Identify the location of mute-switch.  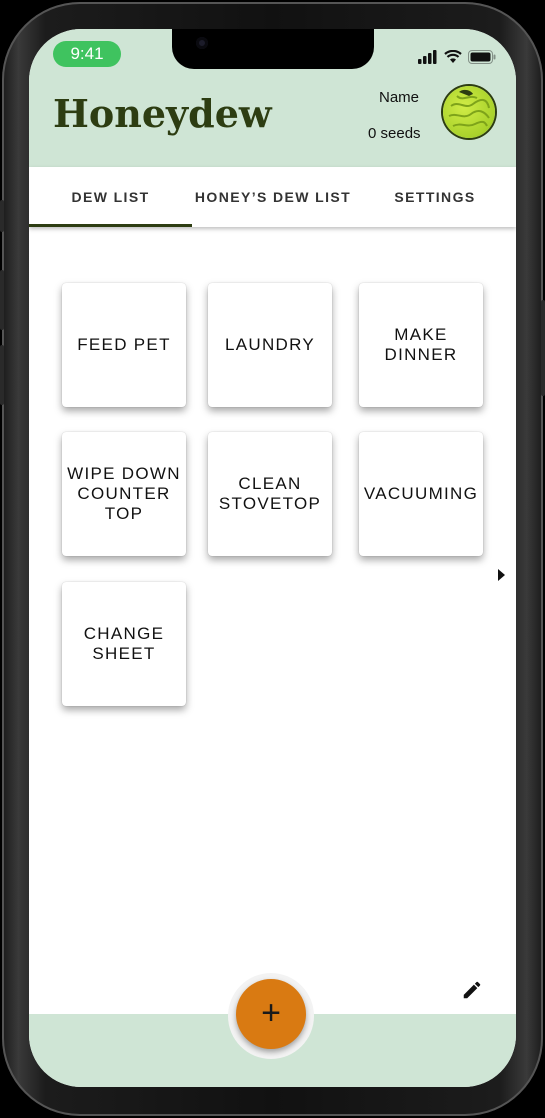
(2, 216).